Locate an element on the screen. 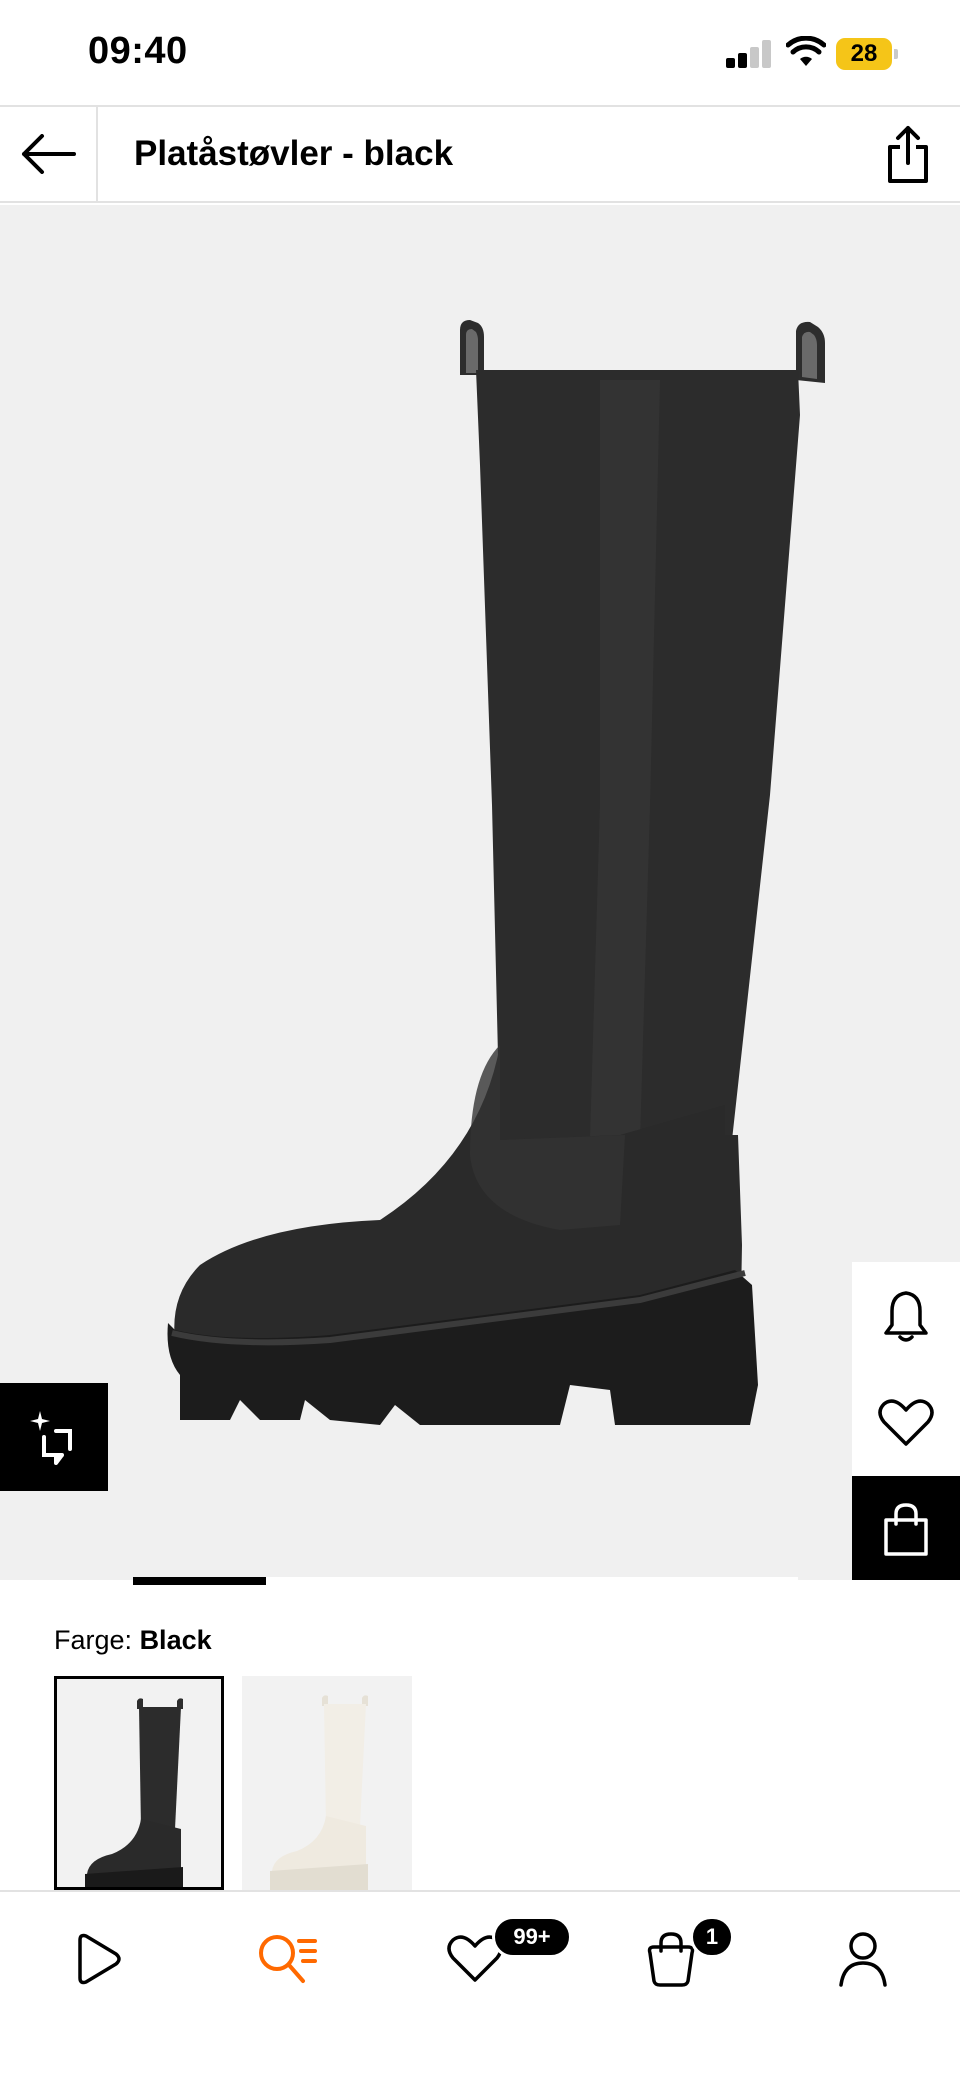 The height and width of the screenshot is (2077, 960). search-list-icon is located at coordinates (288, 1959).